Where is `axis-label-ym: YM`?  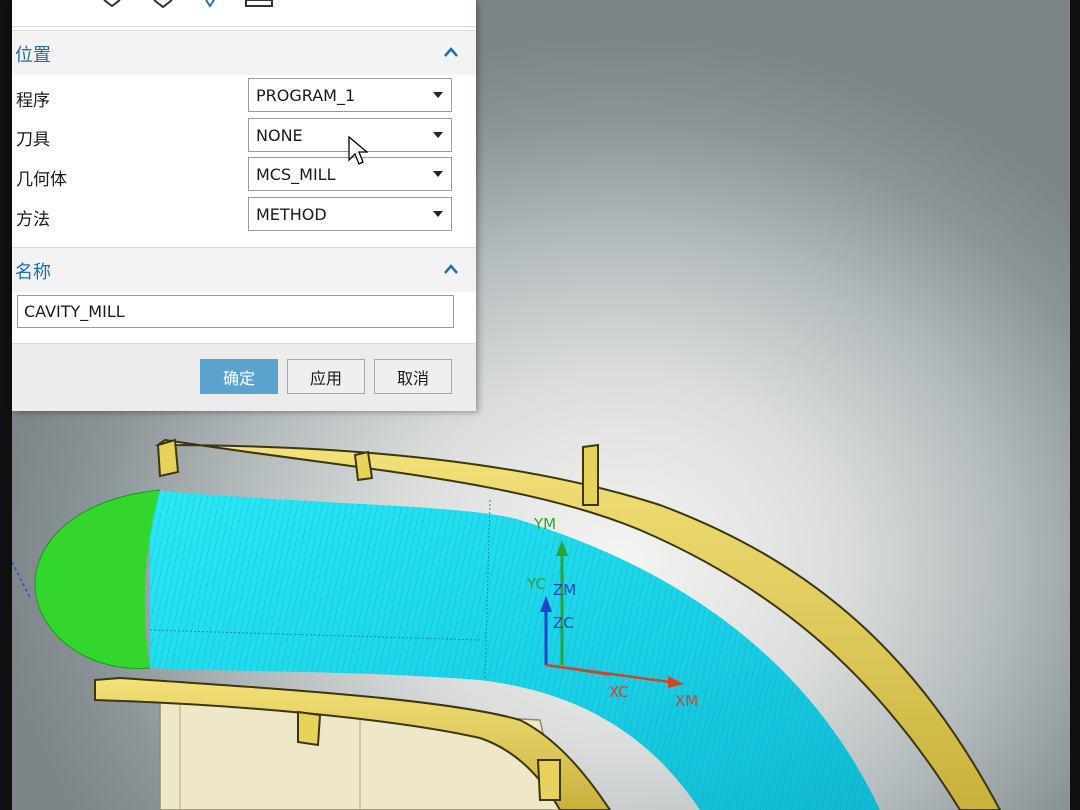 axis-label-ym: YM is located at coordinates (545, 524).